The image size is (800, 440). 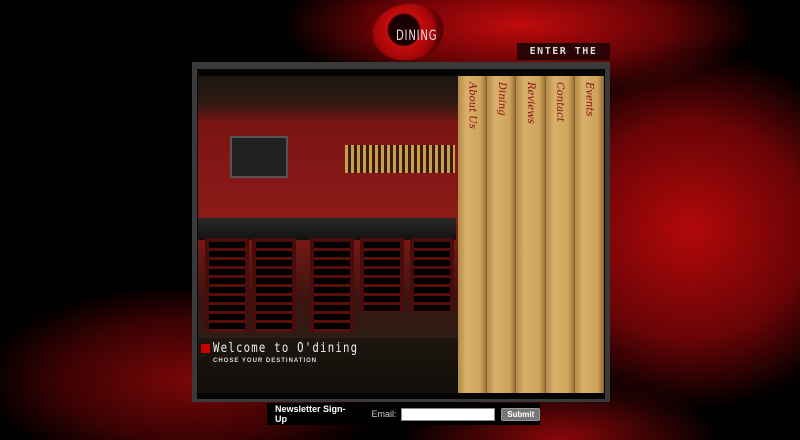 I want to click on photo-tv, so click(x=259, y=157).